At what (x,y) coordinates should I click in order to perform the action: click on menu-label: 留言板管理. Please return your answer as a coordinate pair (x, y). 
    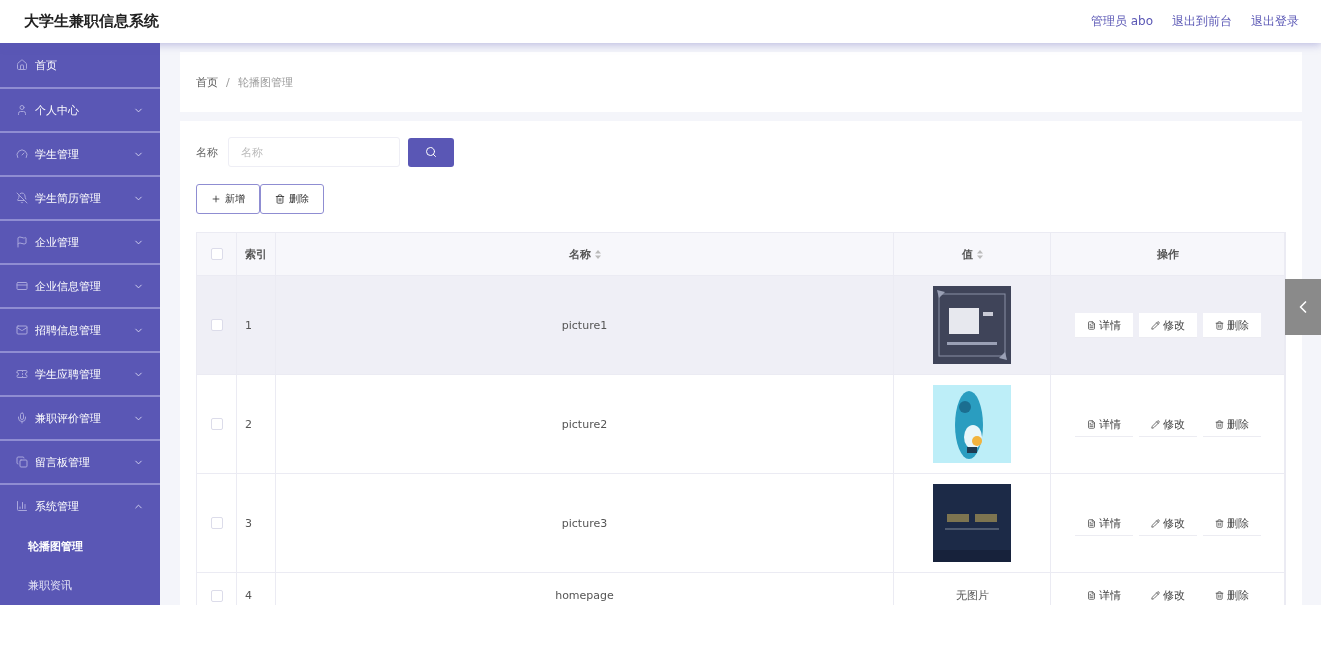
    Looking at the image, I should click on (63, 462).